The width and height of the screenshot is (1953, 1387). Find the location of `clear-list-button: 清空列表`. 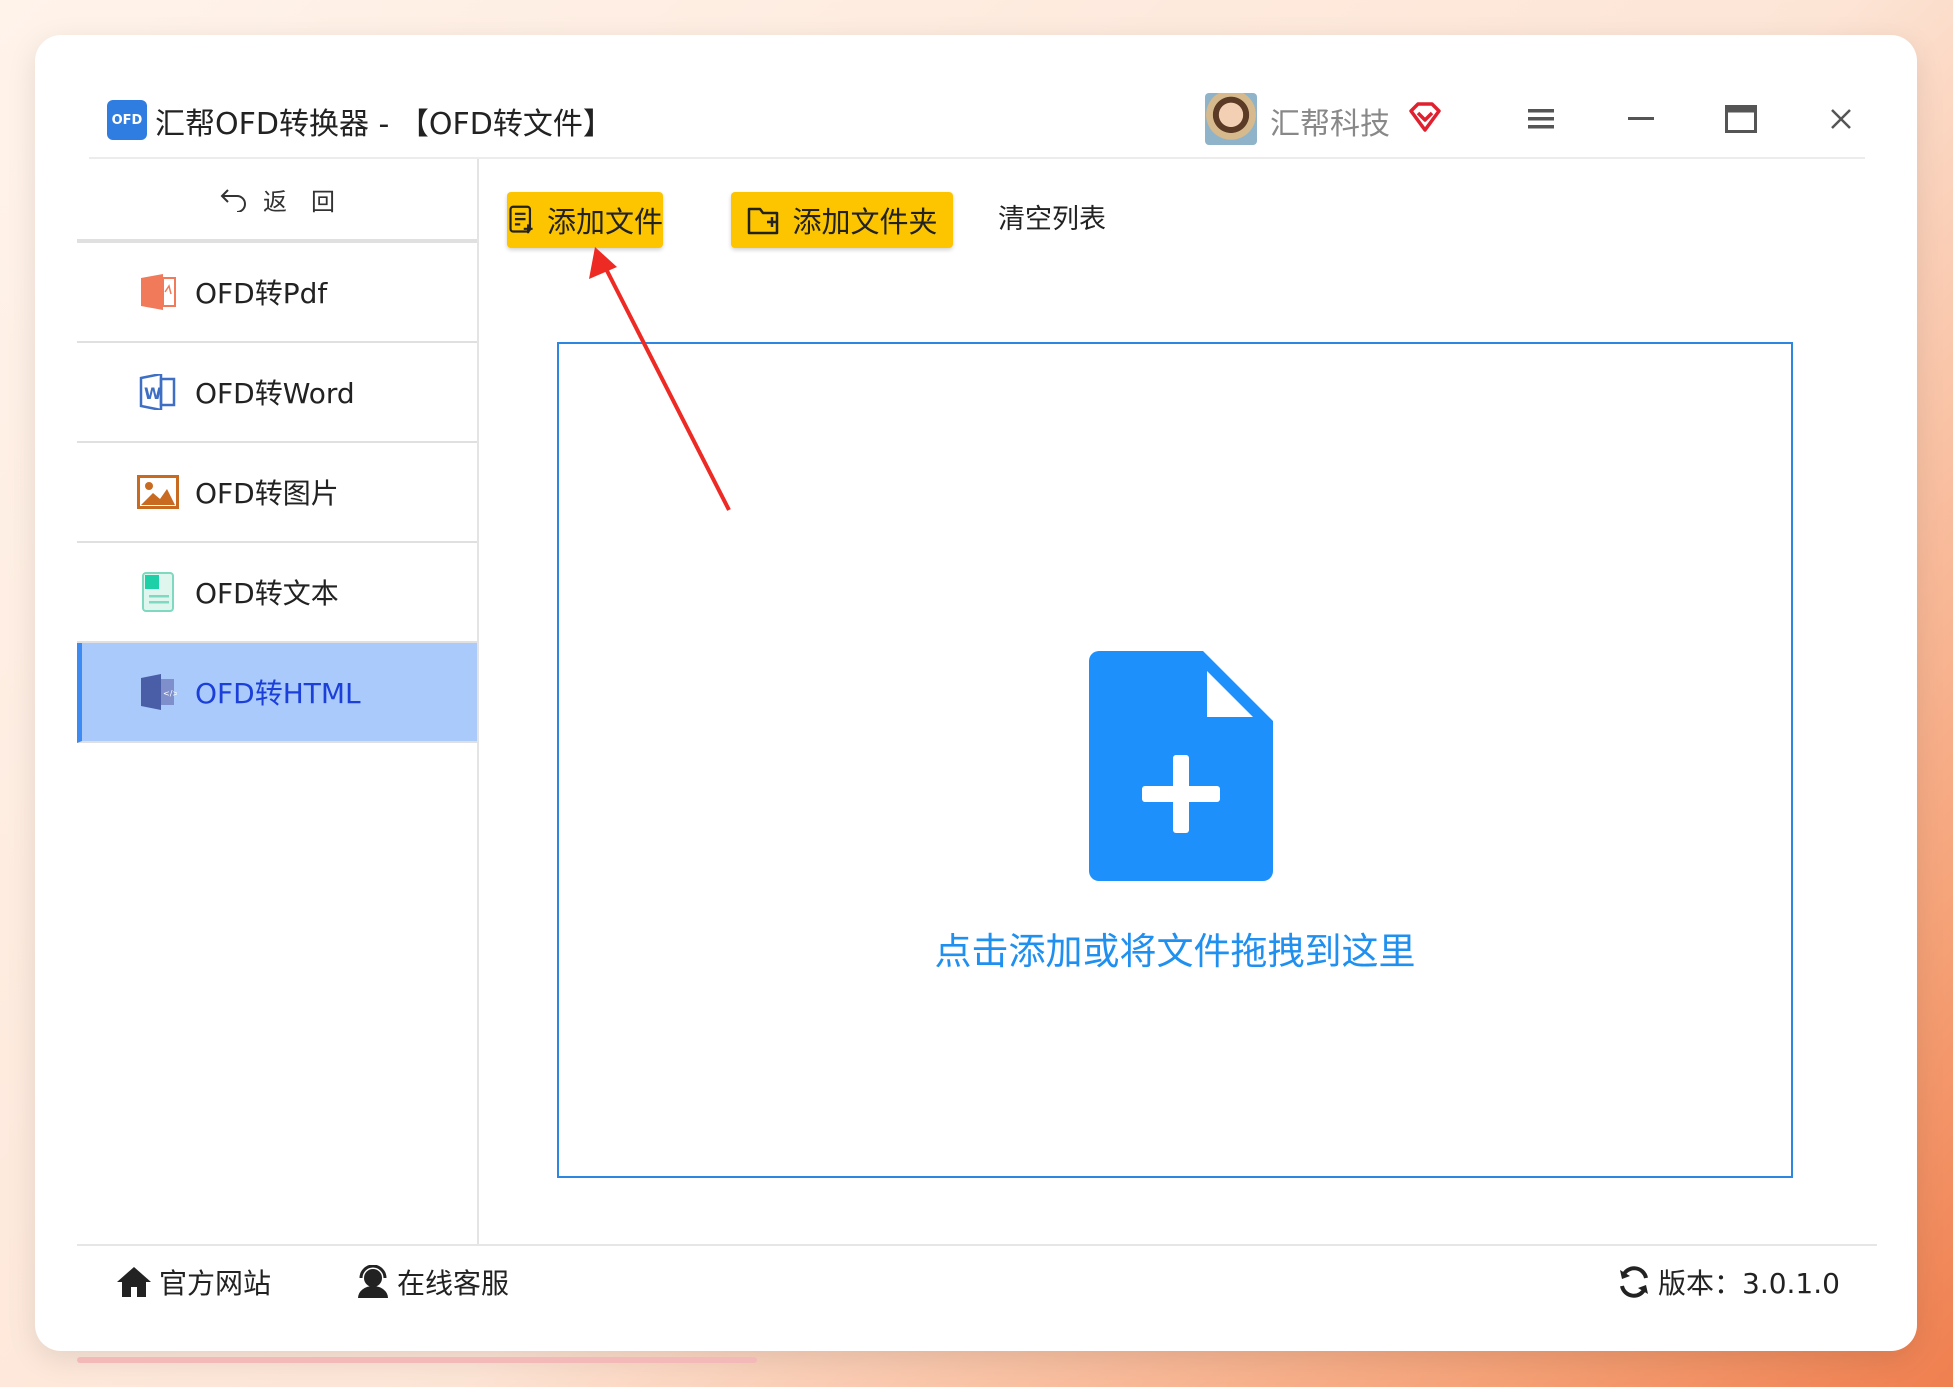

clear-list-button: 清空列表 is located at coordinates (1052, 216).